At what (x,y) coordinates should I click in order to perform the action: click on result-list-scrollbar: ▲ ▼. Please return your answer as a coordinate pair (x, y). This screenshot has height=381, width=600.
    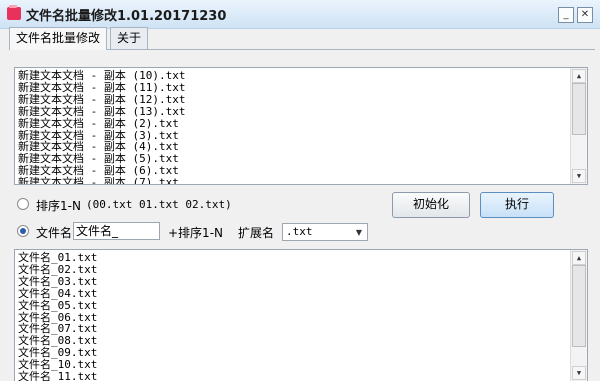
    Looking at the image, I should click on (578, 315).